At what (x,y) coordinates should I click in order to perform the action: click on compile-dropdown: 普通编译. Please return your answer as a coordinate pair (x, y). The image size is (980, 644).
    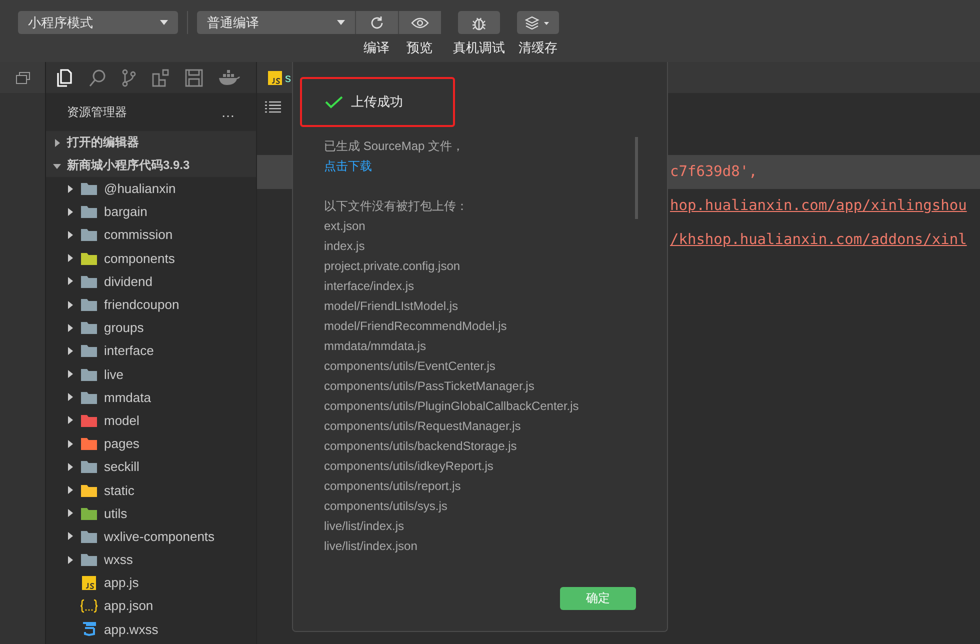
    Looking at the image, I should click on (276, 22).